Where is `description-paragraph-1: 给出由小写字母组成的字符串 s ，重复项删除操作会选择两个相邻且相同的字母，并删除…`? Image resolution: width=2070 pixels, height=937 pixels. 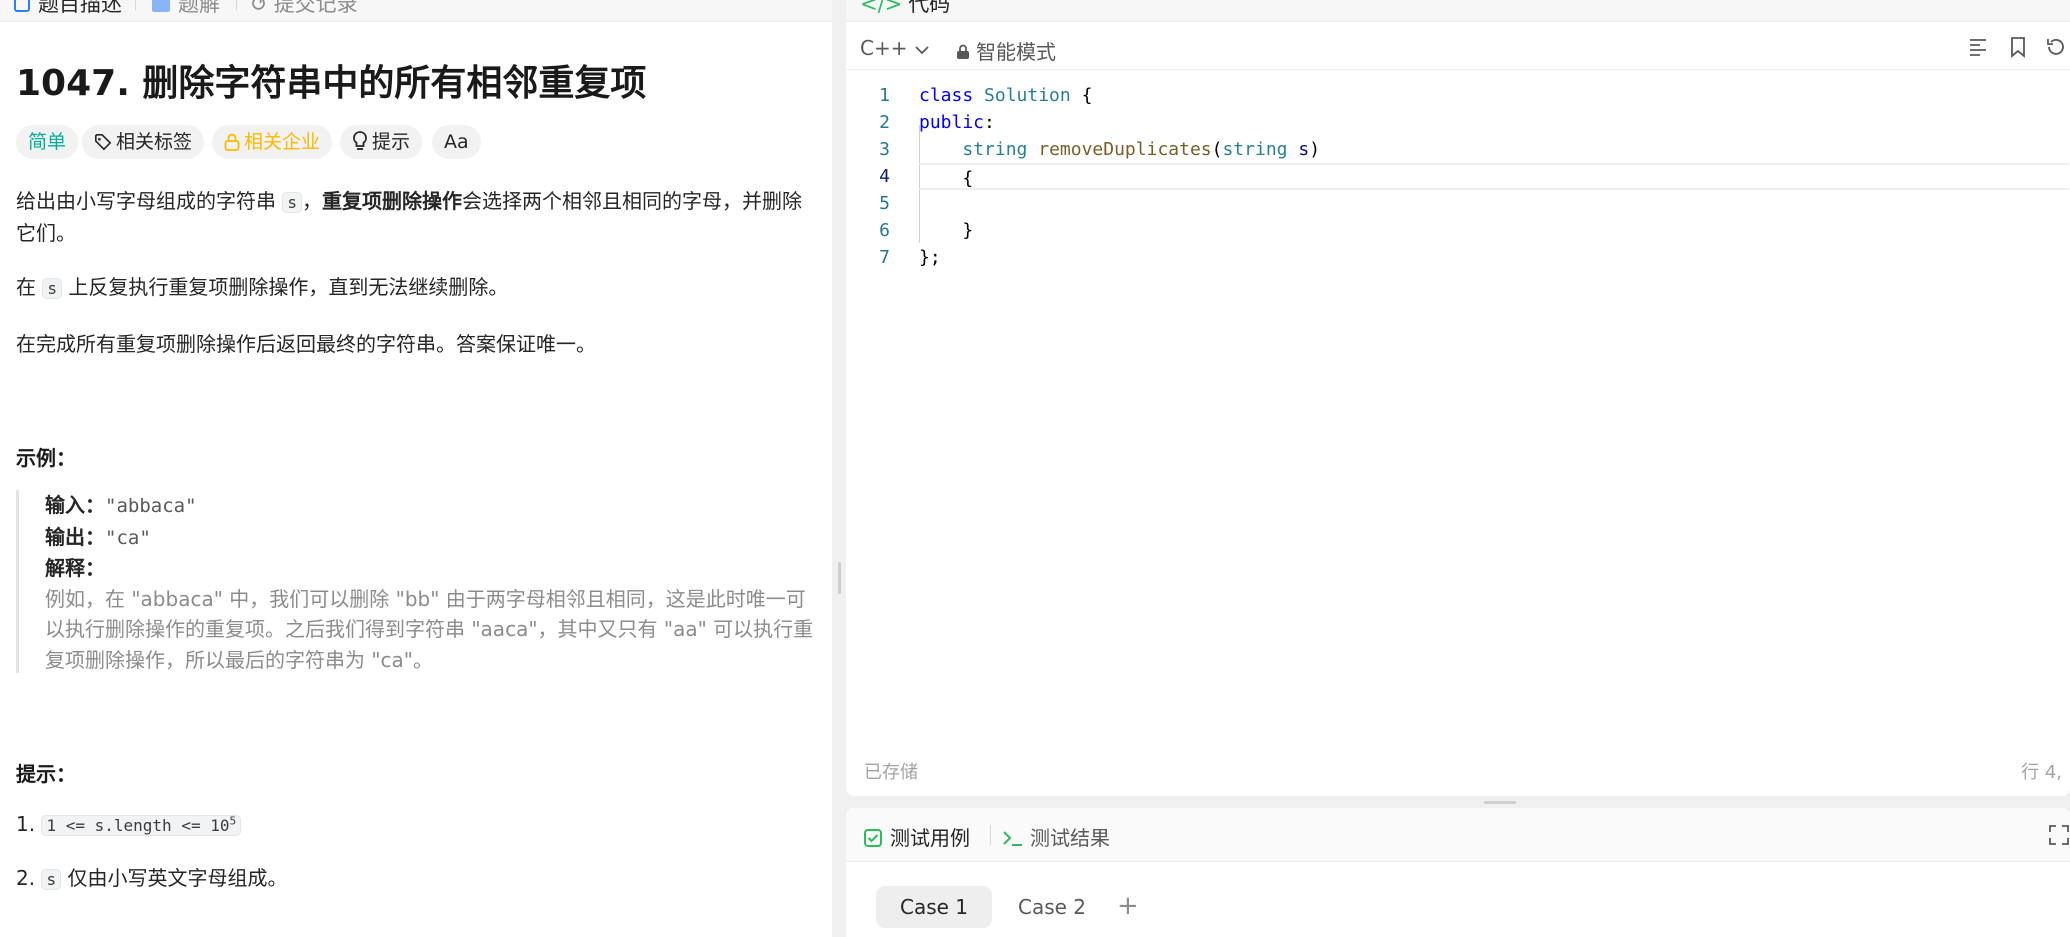 description-paragraph-1: 给出由小写字母组成的字符串 s ，重复项删除操作会选择两个相邻且相同的字母，并删除… is located at coordinates (409, 217).